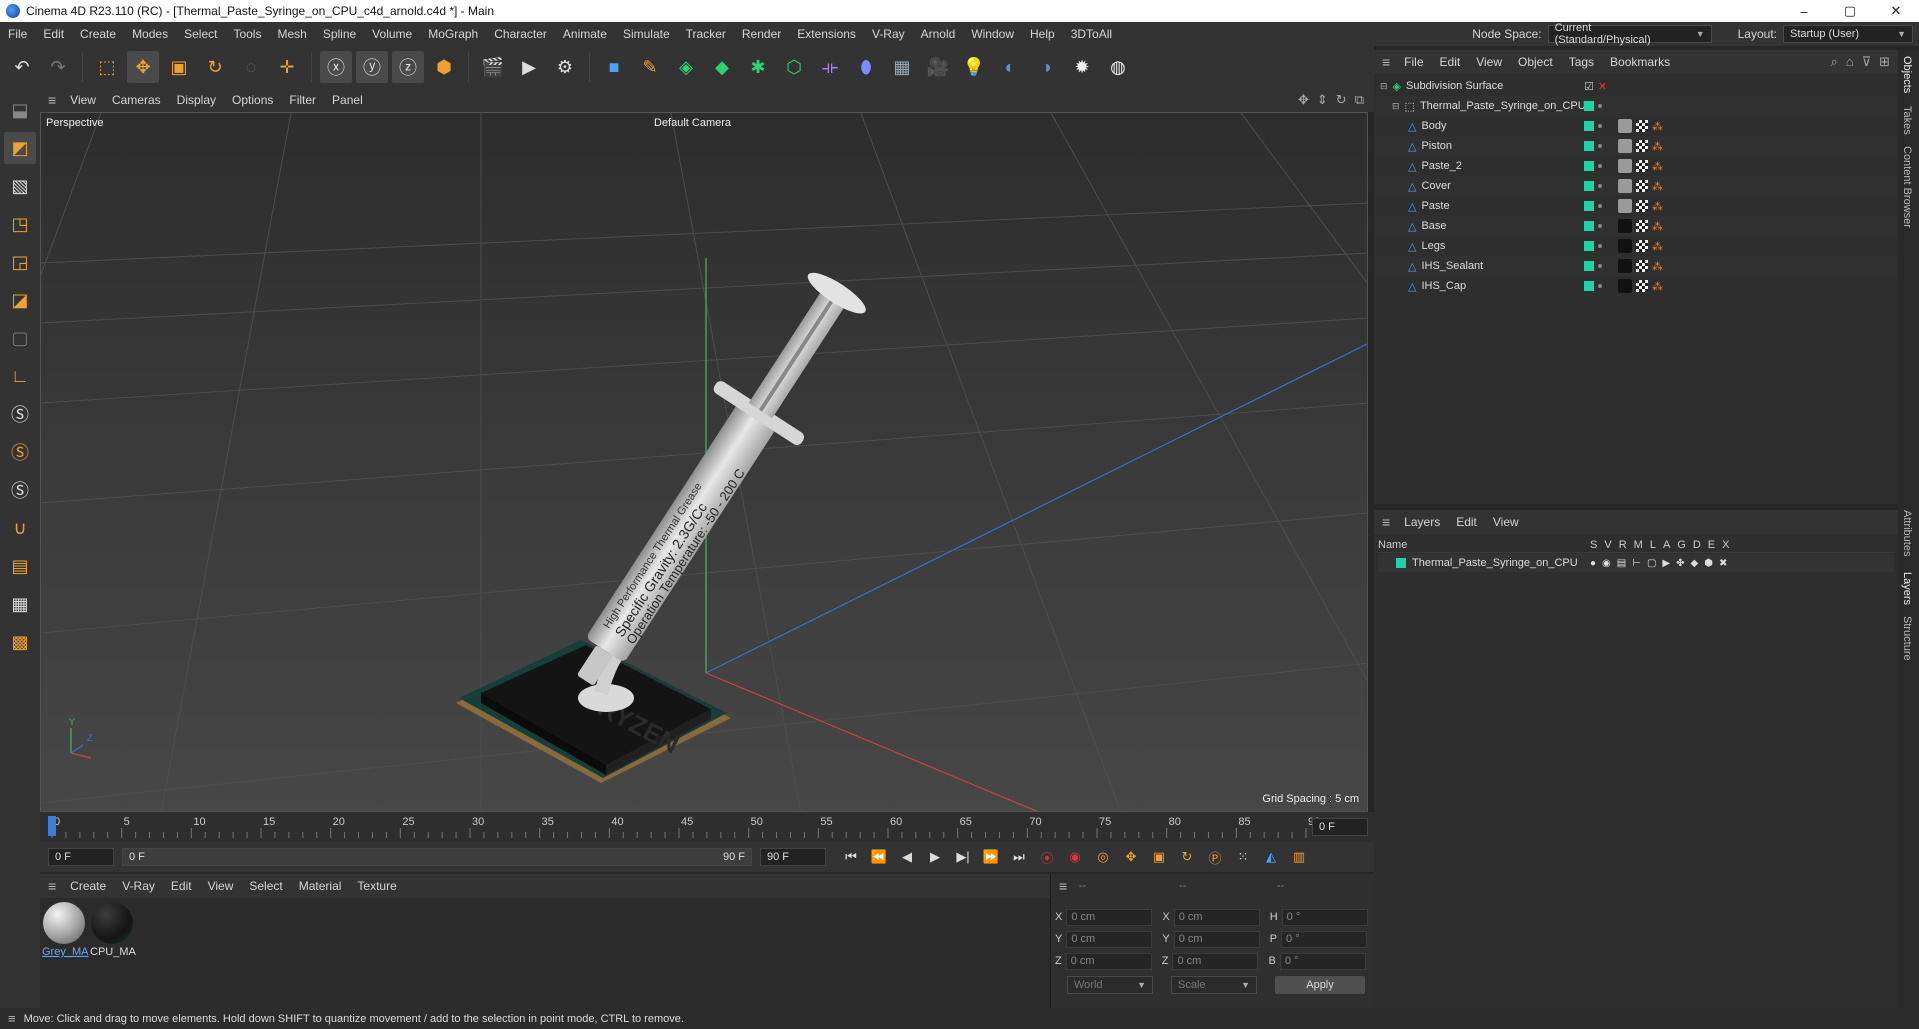 The width and height of the screenshot is (1919, 1029). What do you see at coordinates (453, 34) in the screenshot?
I see `menu-mograph: MoGraph` at bounding box center [453, 34].